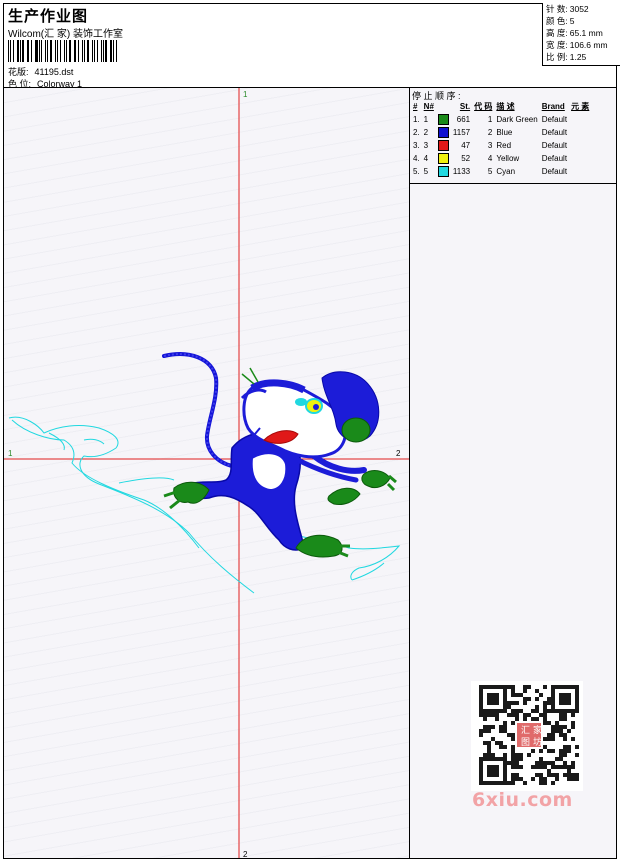 This screenshot has width=620, height=861. Describe the element at coordinates (508, 158) in the screenshot. I see `thread-desc: Yellow` at that location.